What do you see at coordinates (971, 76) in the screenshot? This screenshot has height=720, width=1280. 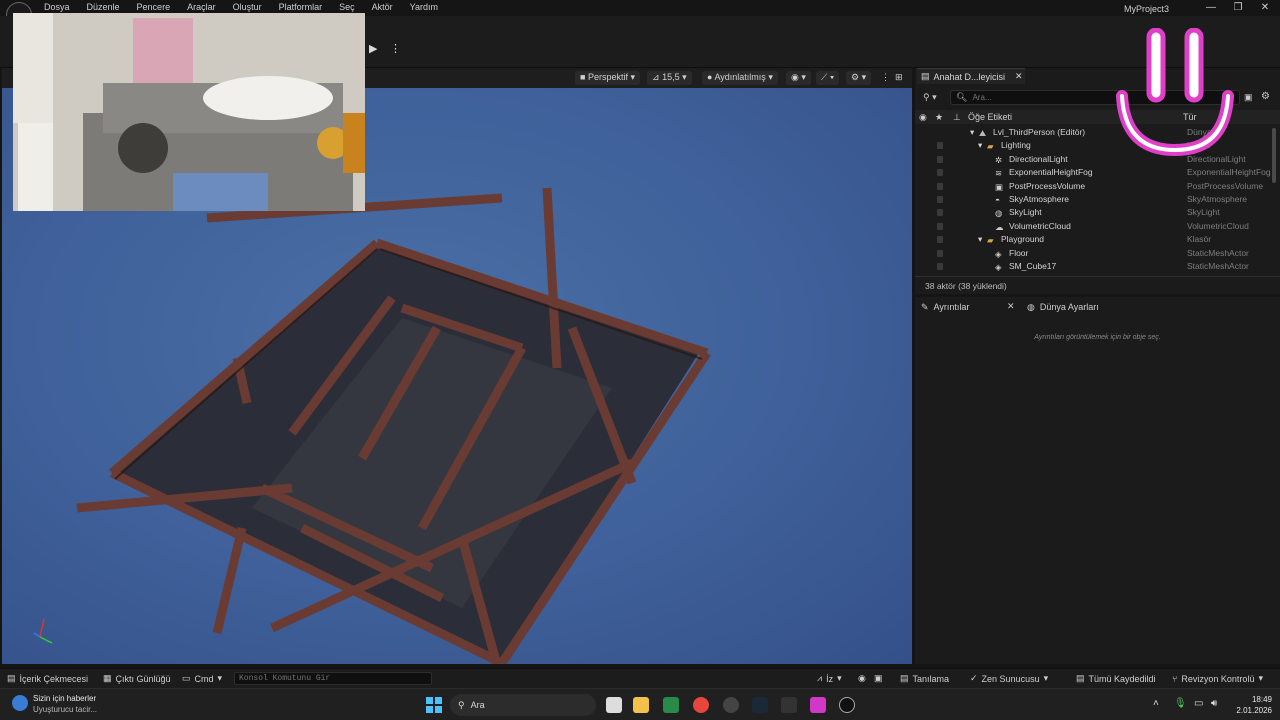 I see `outliner-tab: ▤ Anahat D...leyicisi ✕` at bounding box center [971, 76].